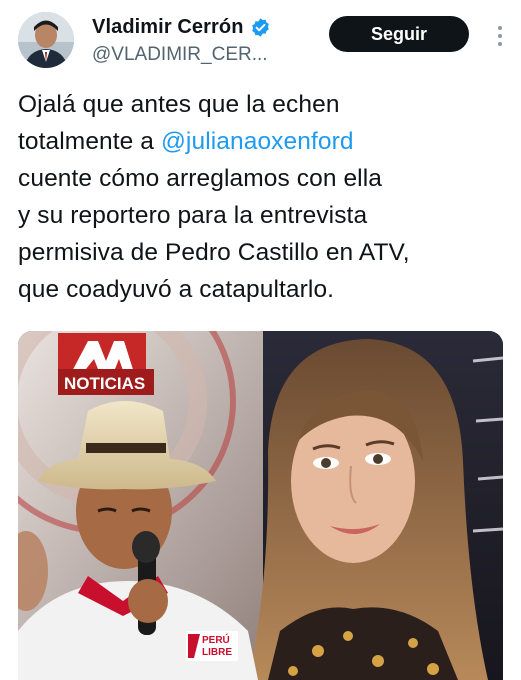  I want to click on tweet-line: permisiva de Pedro Castillo en ATV,, so click(214, 252).